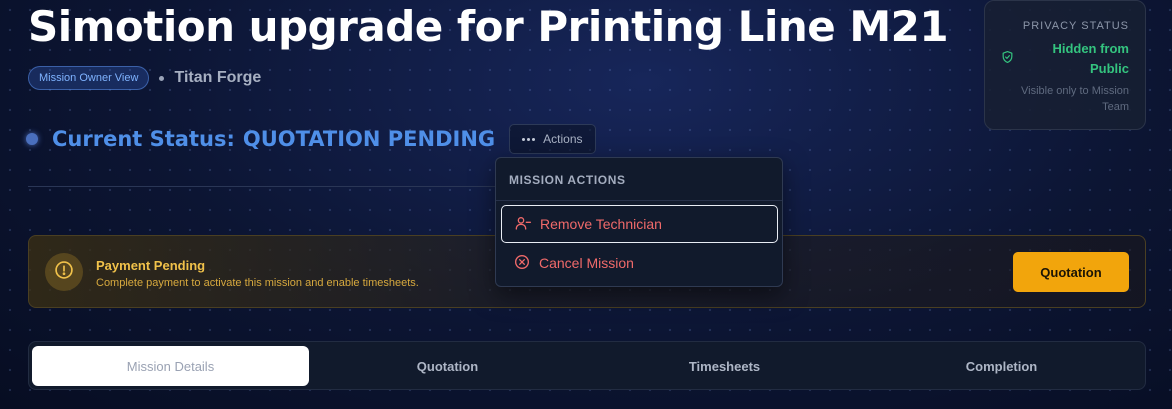 The height and width of the screenshot is (409, 1172). What do you see at coordinates (1001, 366) in the screenshot?
I see `tab-completion: Completion` at bounding box center [1001, 366].